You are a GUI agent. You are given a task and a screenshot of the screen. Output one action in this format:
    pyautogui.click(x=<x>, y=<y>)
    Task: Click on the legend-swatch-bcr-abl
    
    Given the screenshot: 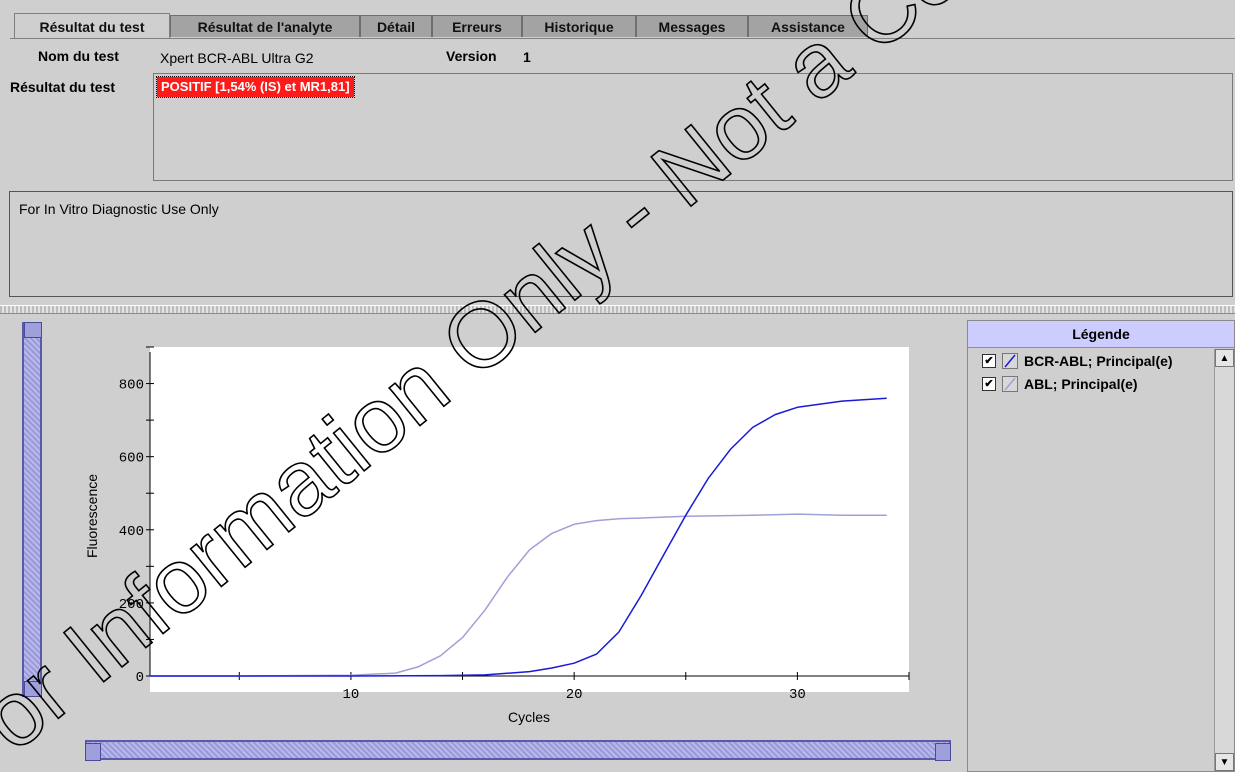 What is the action you would take?
    pyautogui.click(x=1010, y=361)
    